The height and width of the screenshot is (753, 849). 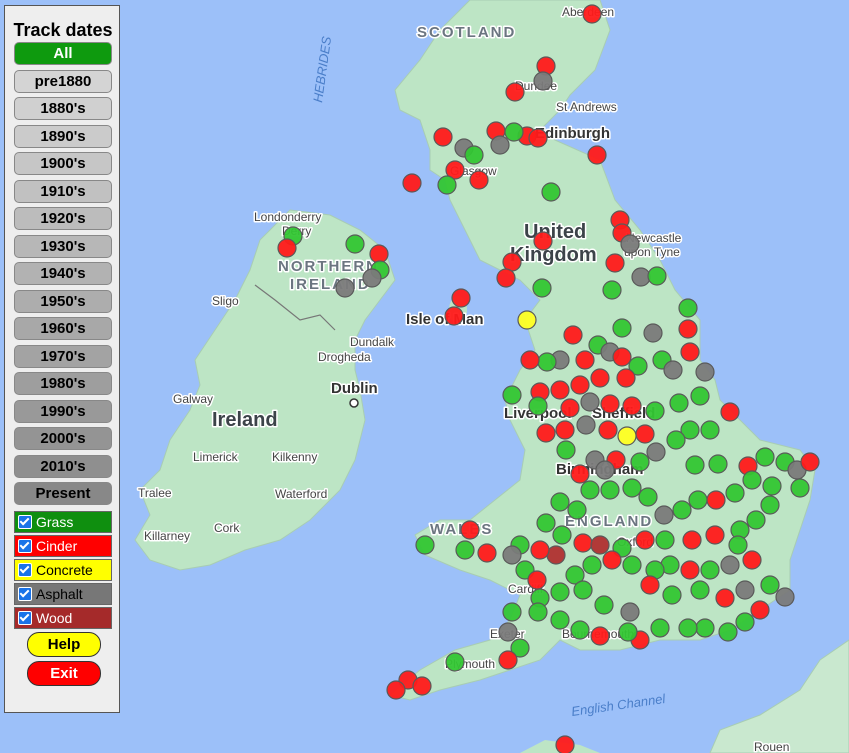 I want to click on date-button-1880s: 1880's, so click(x=63, y=108).